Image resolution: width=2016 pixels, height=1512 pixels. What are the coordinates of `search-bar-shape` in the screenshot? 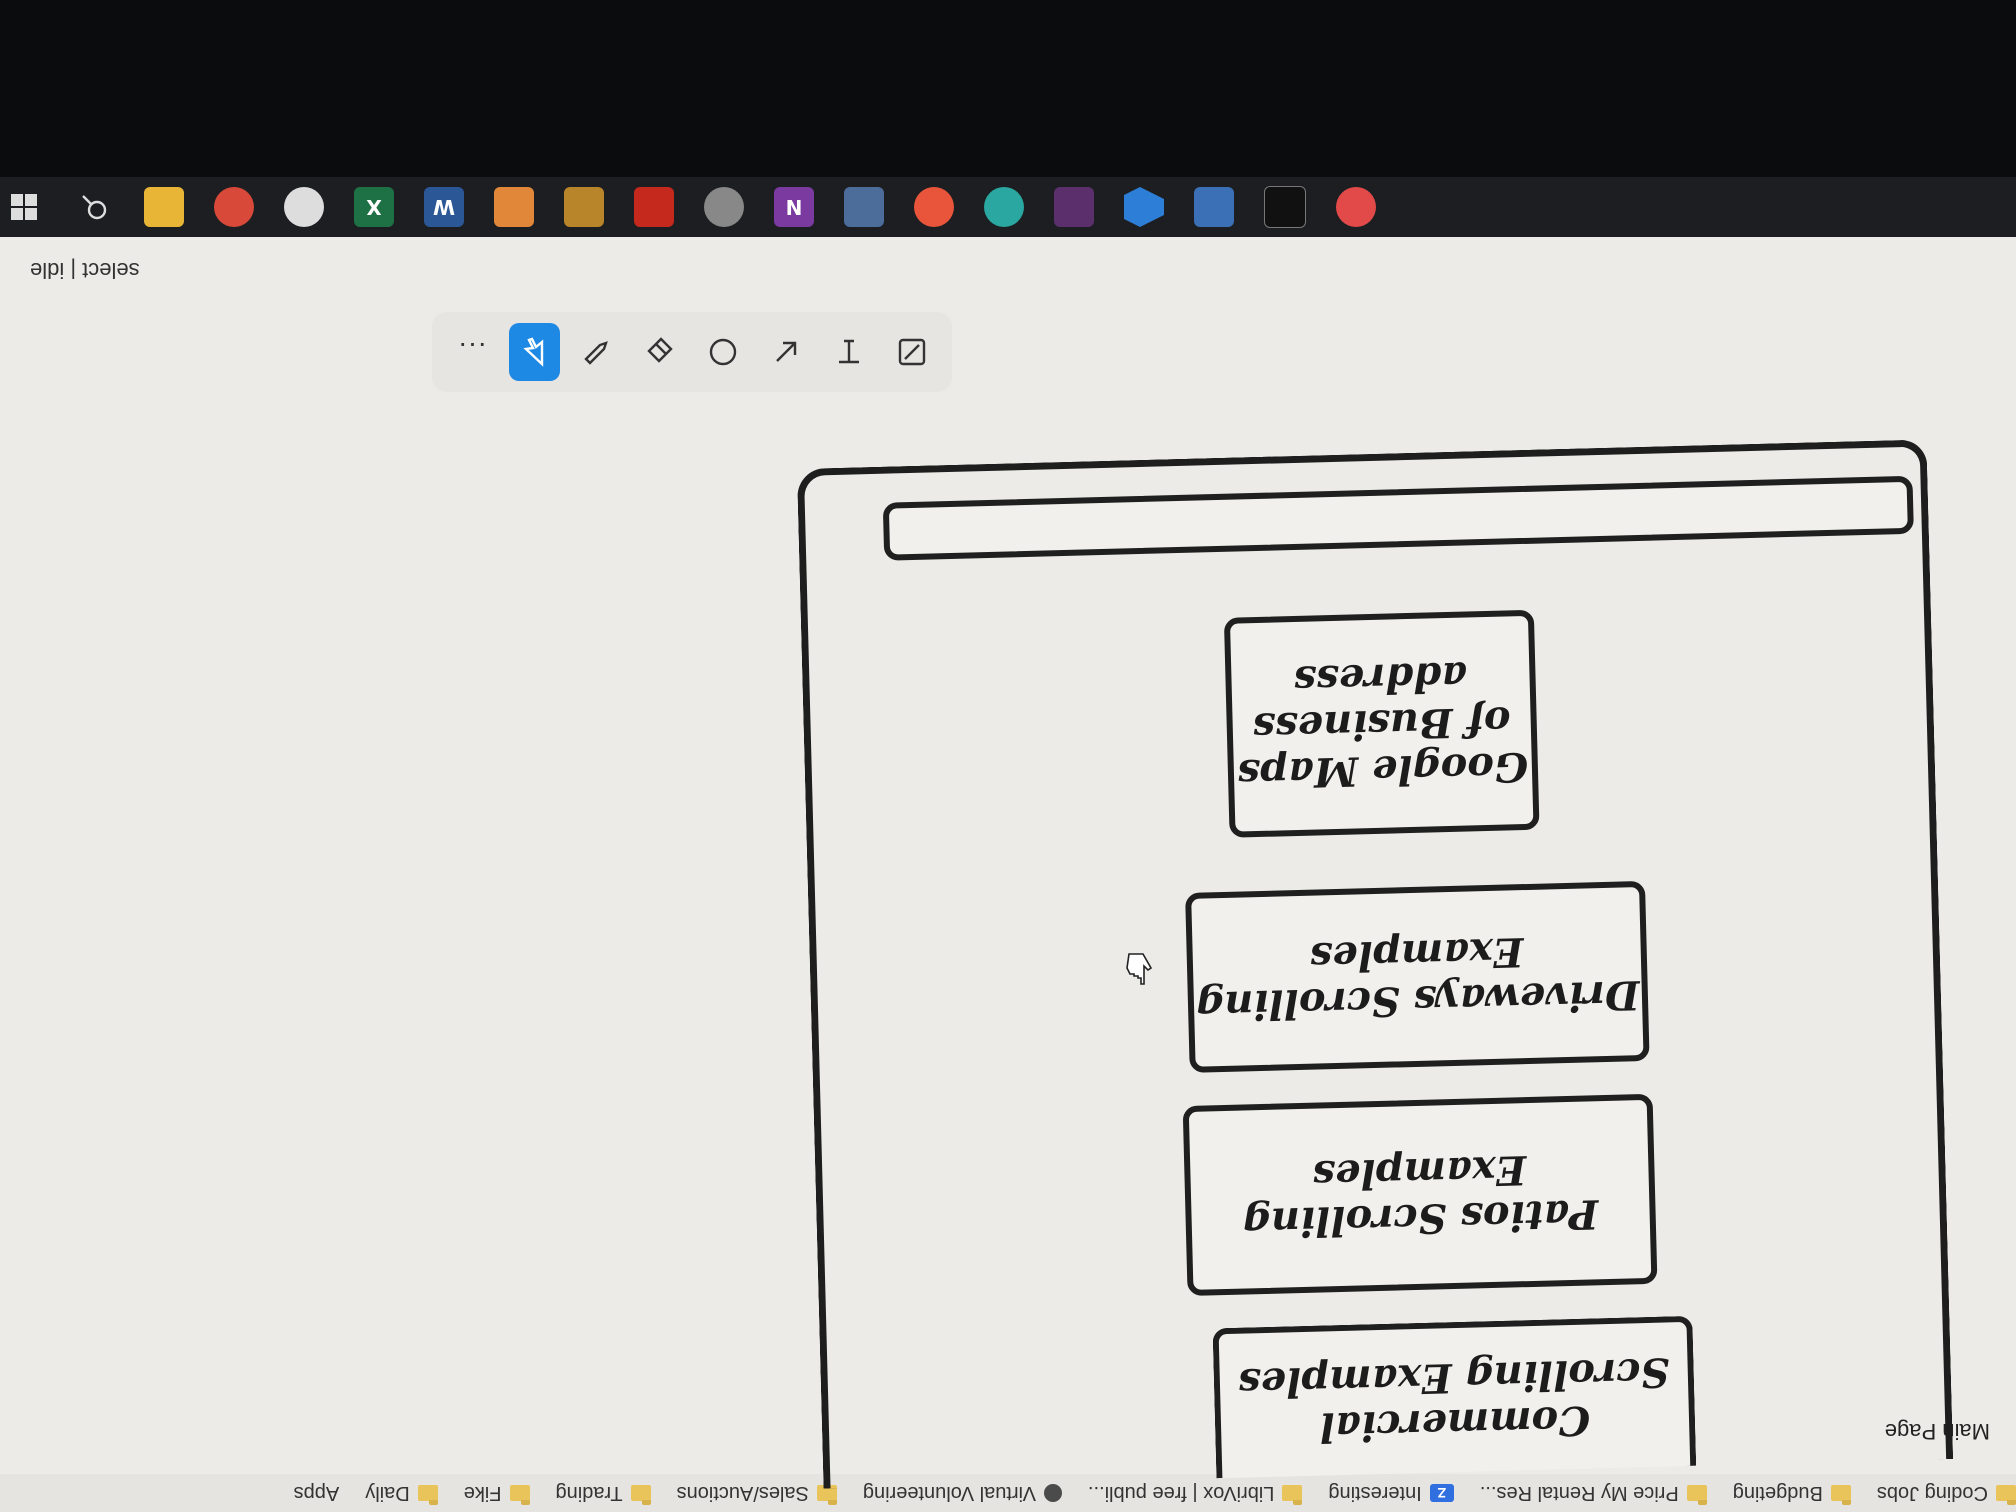 It's located at (1398, 518).